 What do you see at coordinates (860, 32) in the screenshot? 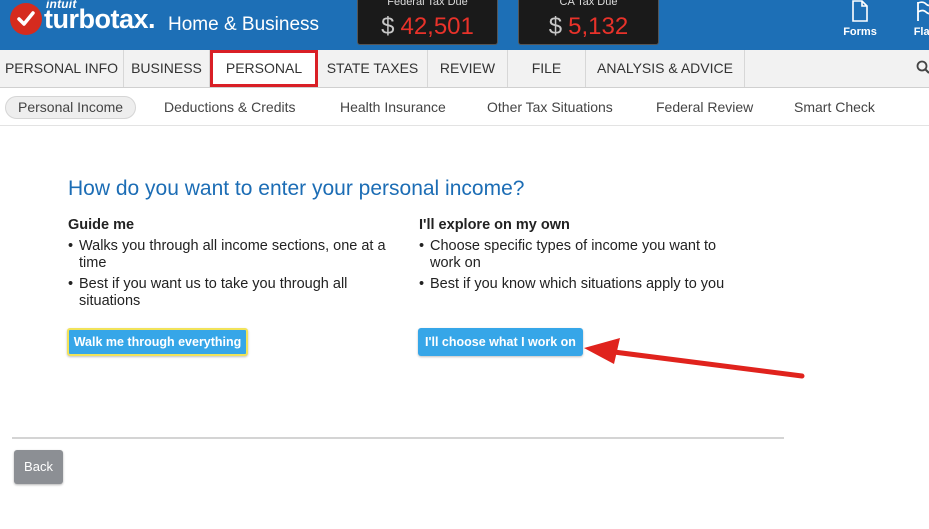
I see `forms-label: Forms` at bounding box center [860, 32].